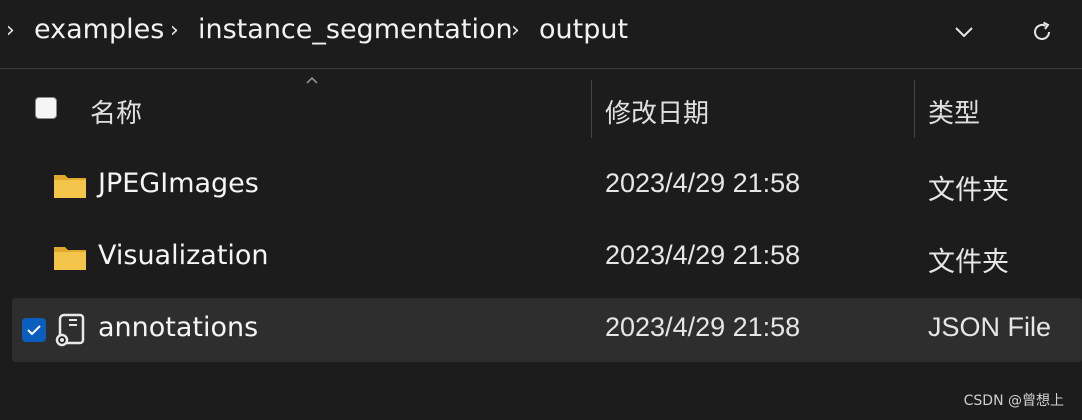 This screenshot has height=420, width=1082. I want to click on breadcrumb-item-instance-segmentation: instance_segmentation, so click(355, 29).